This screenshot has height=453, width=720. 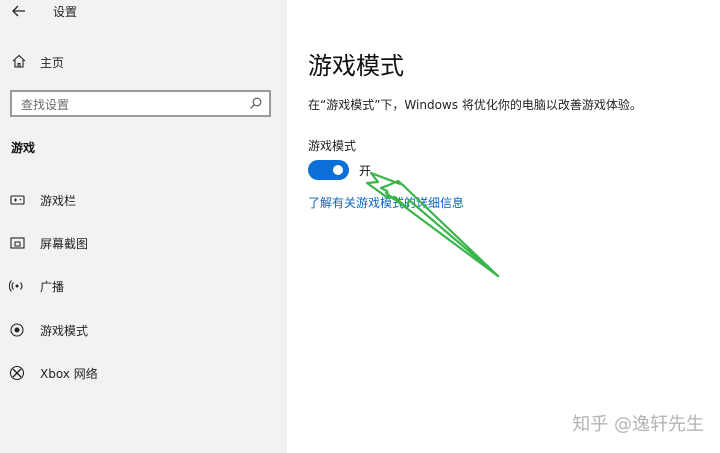 What do you see at coordinates (17, 200) in the screenshot?
I see `game-bar-icon` at bounding box center [17, 200].